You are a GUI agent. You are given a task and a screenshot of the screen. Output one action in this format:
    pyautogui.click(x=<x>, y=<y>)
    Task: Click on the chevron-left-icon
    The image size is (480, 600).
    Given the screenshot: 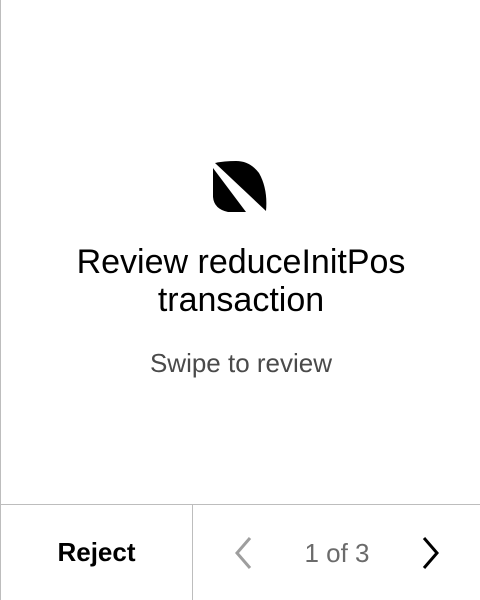 What is the action you would take?
    pyautogui.click(x=244, y=553)
    